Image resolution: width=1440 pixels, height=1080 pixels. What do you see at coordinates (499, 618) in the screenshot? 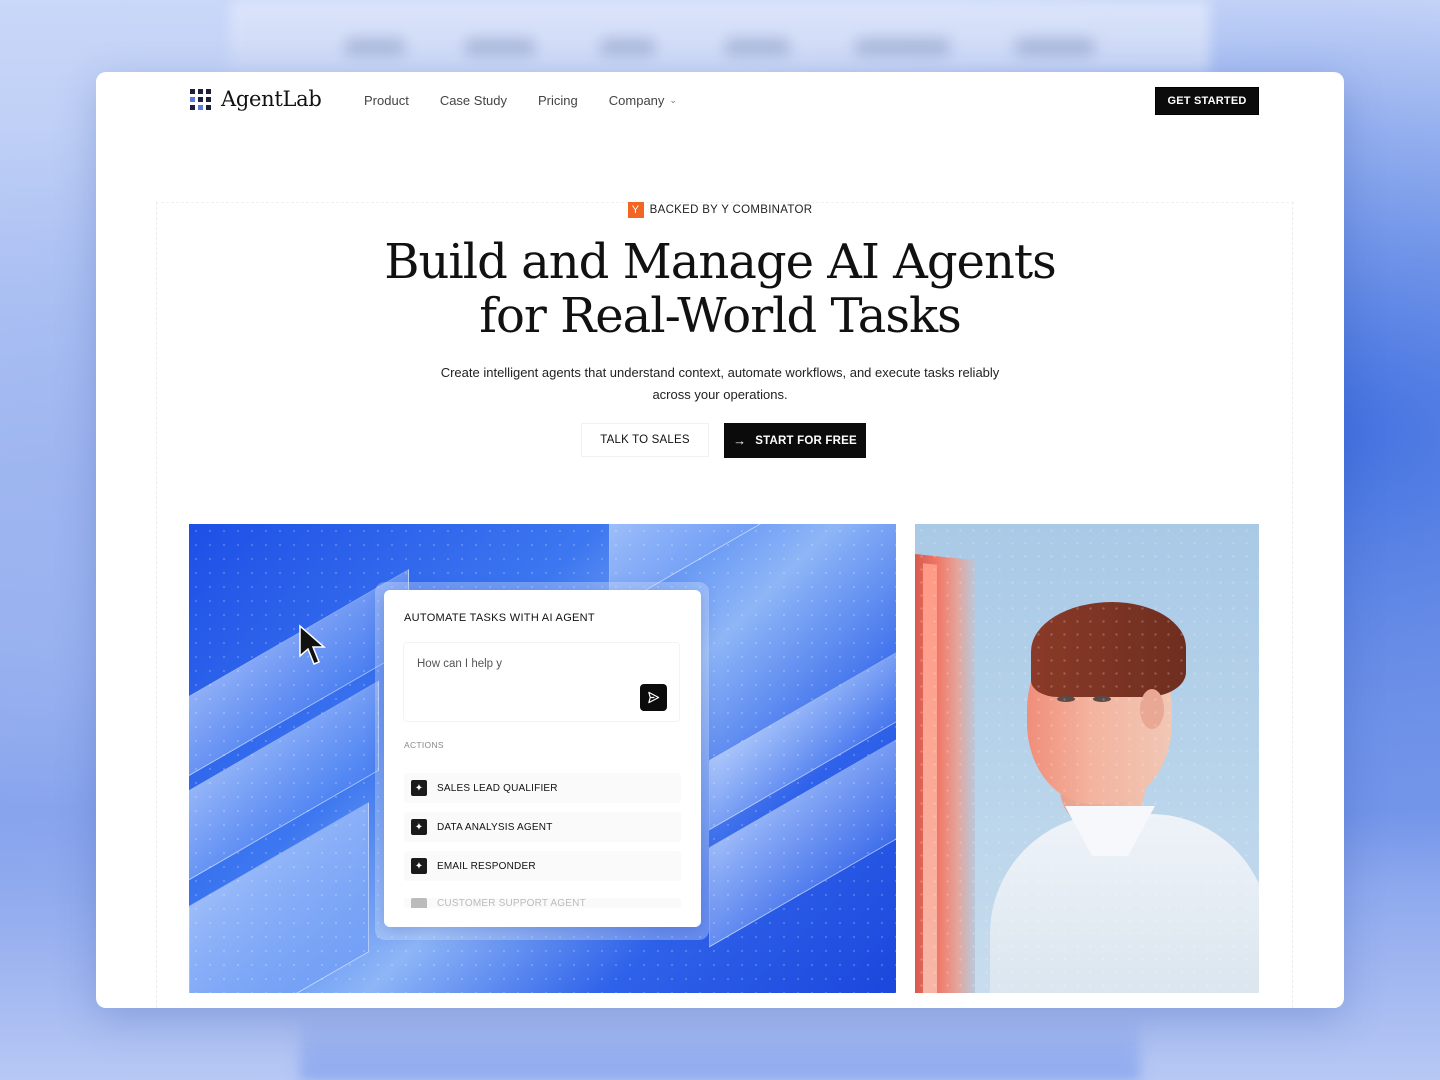
I see `agent-panel-title: AUTOMATE TASKS WITH AI AGENT` at bounding box center [499, 618].